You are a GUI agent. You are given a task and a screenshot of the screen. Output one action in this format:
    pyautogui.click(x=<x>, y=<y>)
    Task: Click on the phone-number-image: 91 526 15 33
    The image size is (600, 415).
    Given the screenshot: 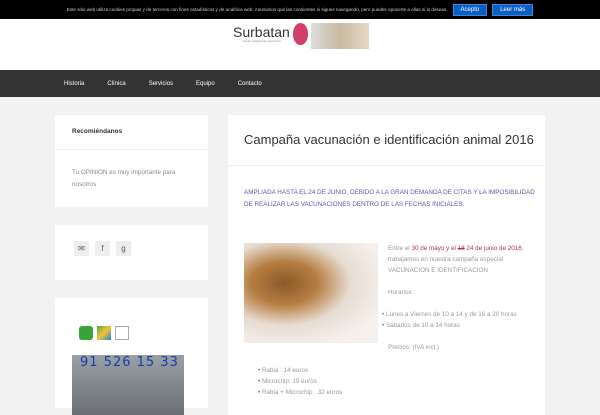 What is the action you would take?
    pyautogui.click(x=128, y=385)
    